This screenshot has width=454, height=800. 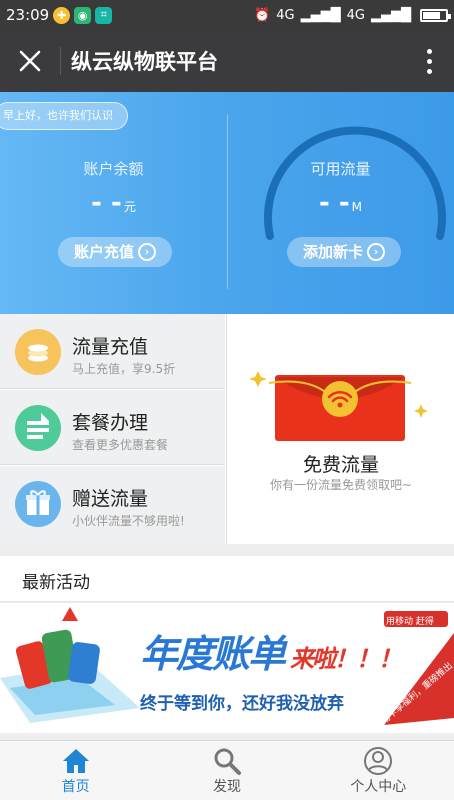 I want to click on signal-label: 4G, so click(x=285, y=15).